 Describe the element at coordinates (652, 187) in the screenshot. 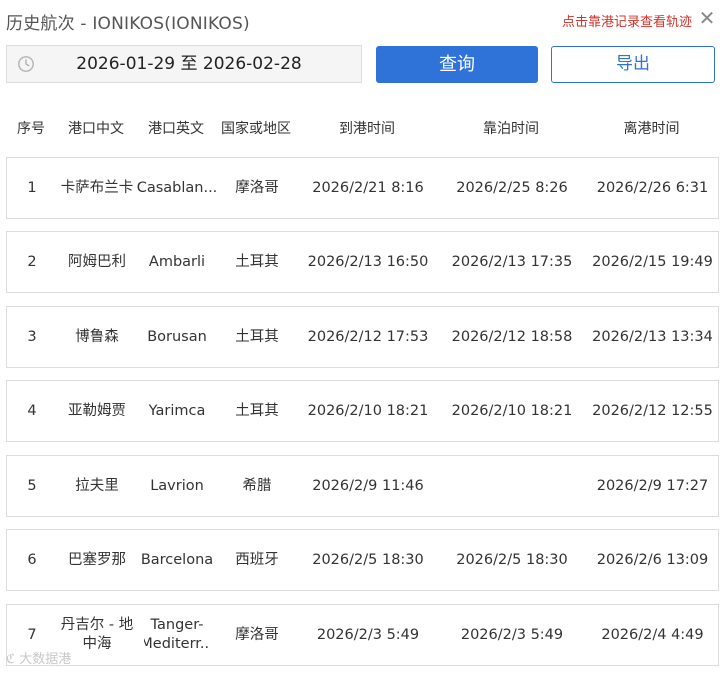

I see `row-departure: 2026/2/26 6:31` at that location.